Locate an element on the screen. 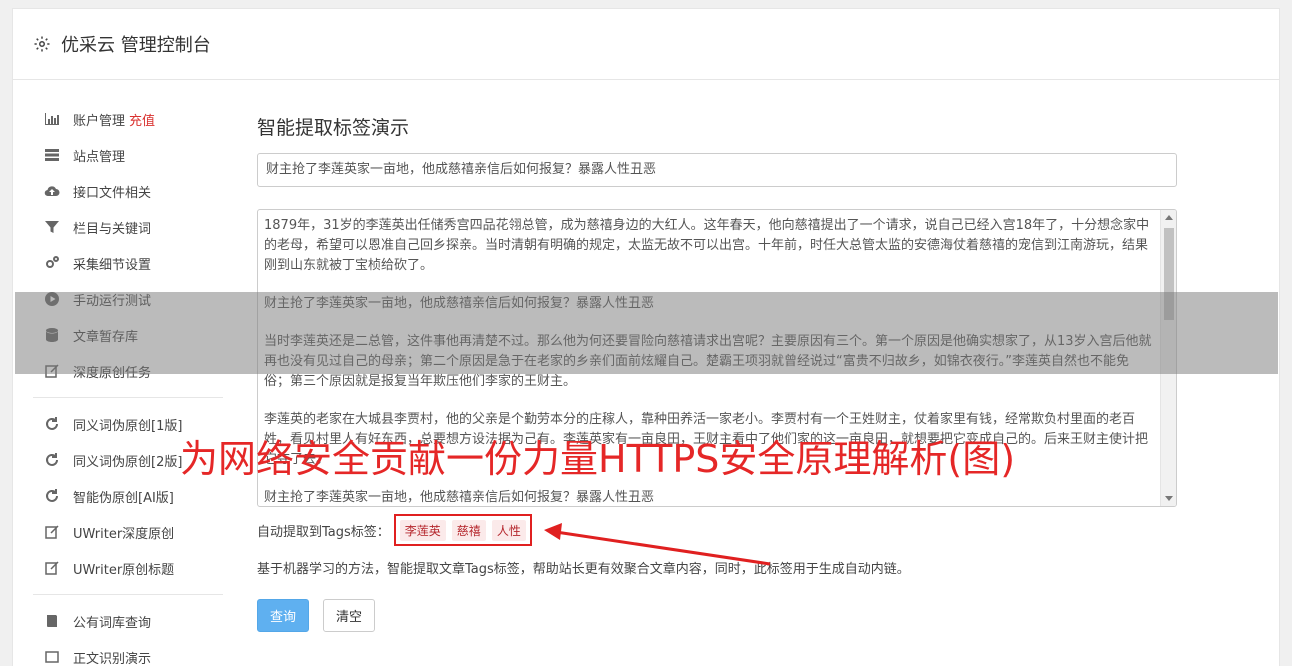  sidebar-item-body-recognition: 正文识别演示 is located at coordinates (128, 652).